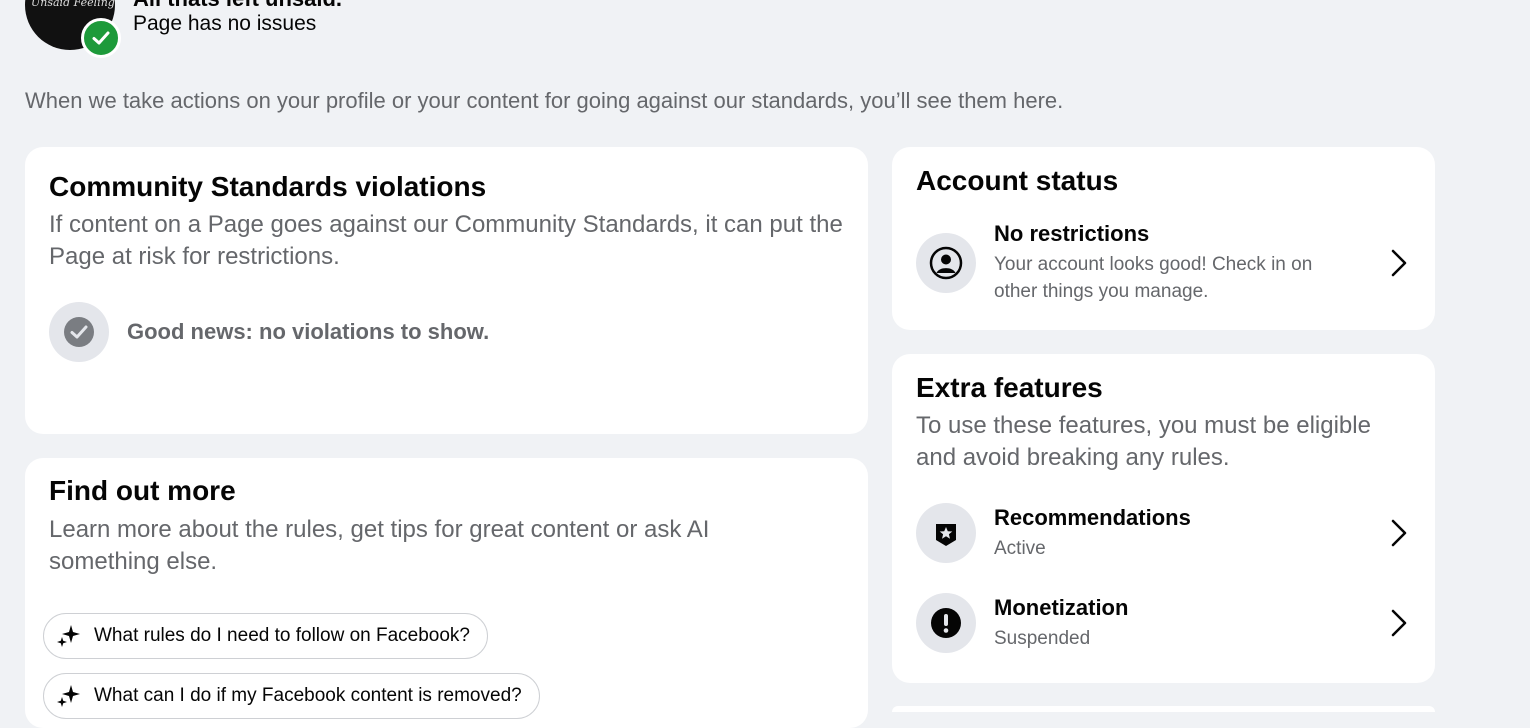  Describe the element at coordinates (1163, 709) in the screenshot. I see `next-card` at that location.